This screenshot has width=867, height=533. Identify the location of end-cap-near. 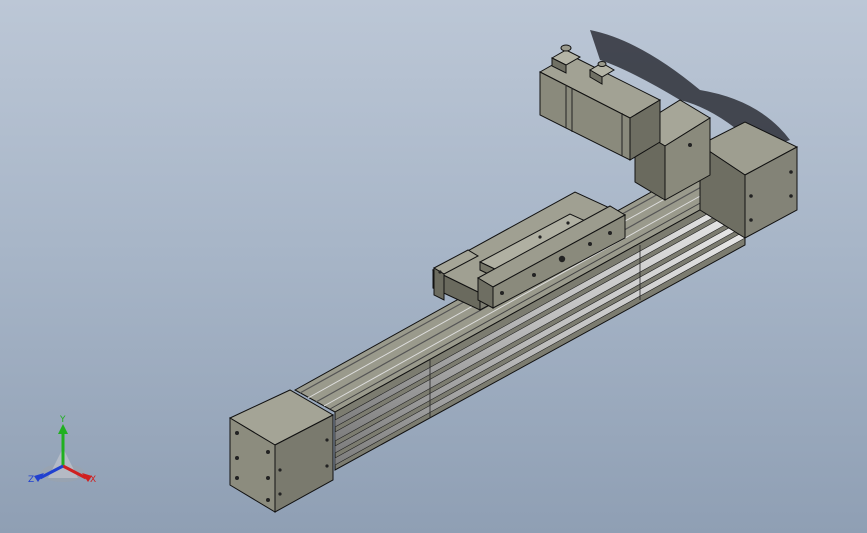
(281, 451).